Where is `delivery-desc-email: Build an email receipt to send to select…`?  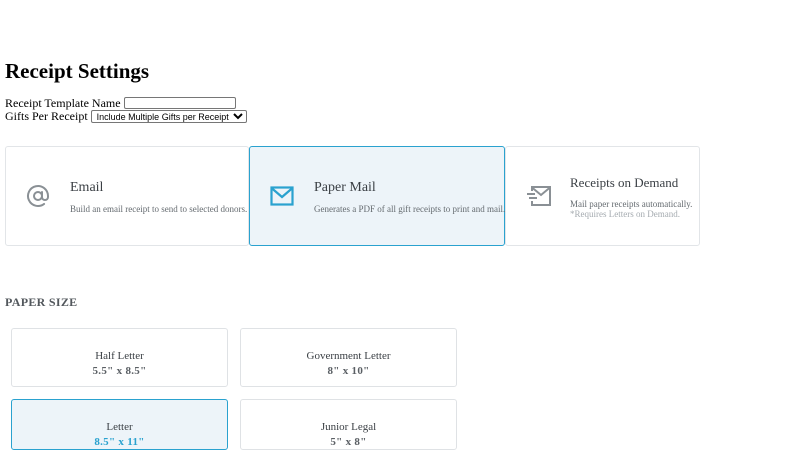 delivery-desc-email: Build an email receipt to send to select… is located at coordinates (159, 209).